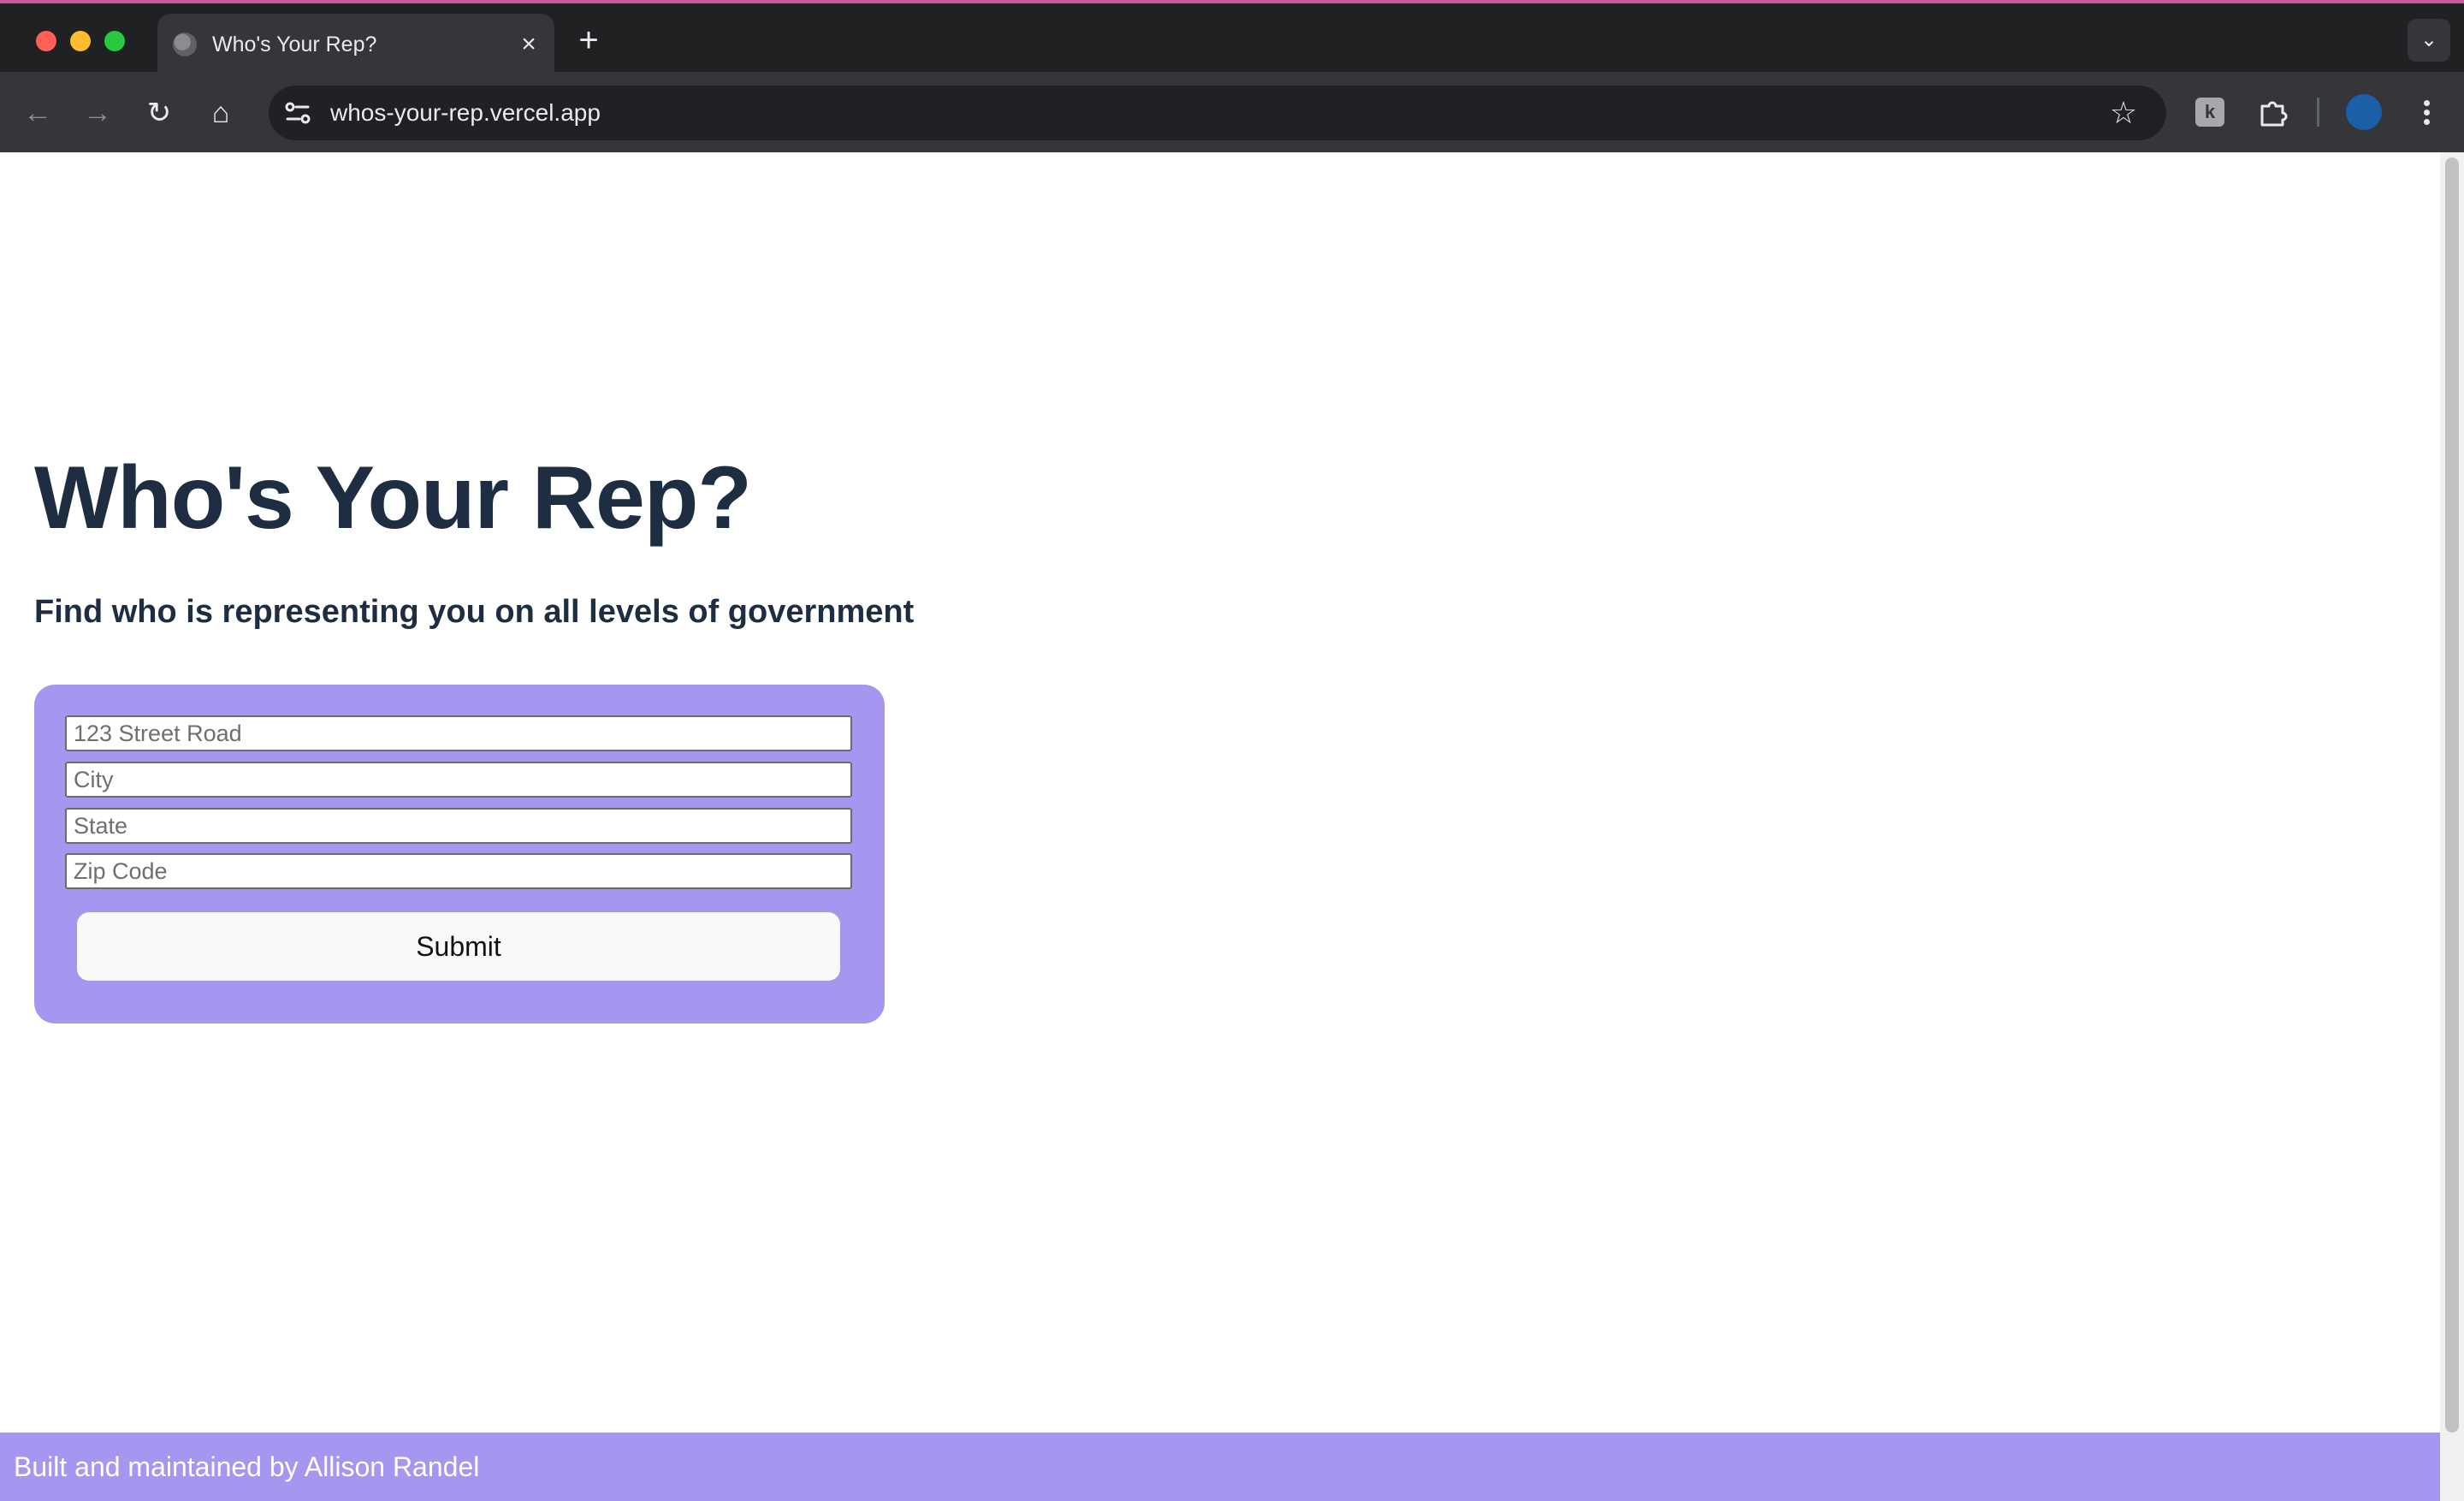 The image size is (2464, 1501). I want to click on toolbar-divider, so click(2318, 113).